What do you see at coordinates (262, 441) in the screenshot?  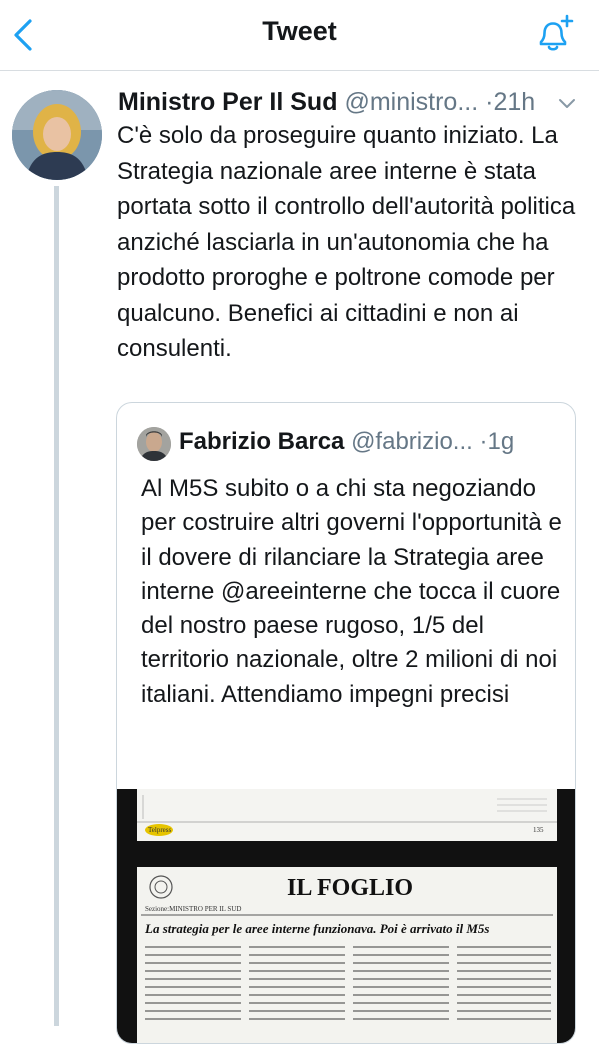 I see `quoted-author-name: Fabrizio Barca` at bounding box center [262, 441].